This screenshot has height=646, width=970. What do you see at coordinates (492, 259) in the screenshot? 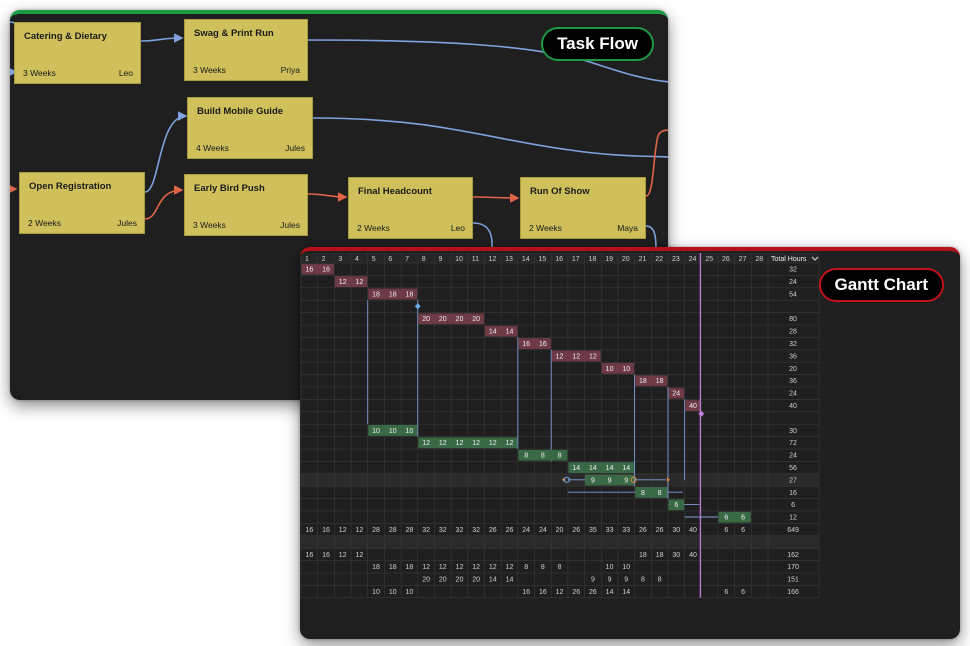
I see `column-header: 12` at bounding box center [492, 259].